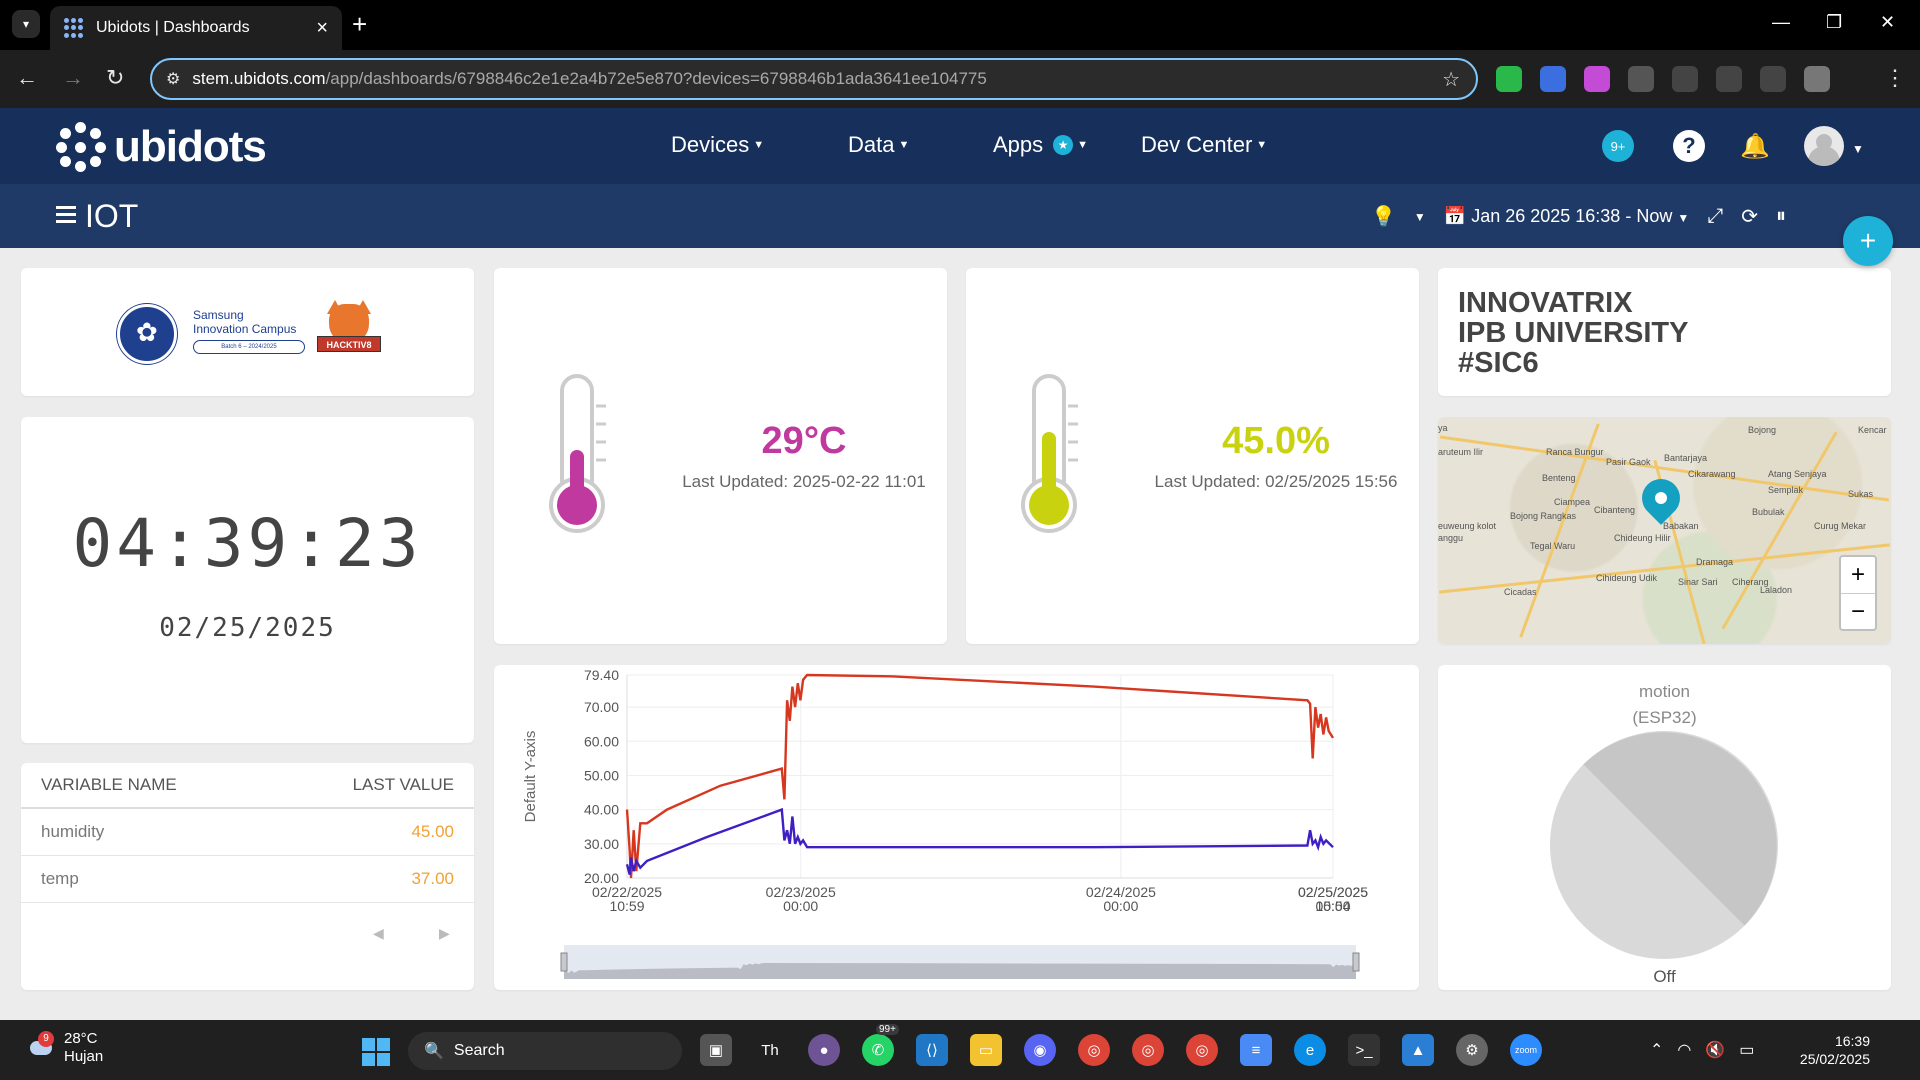 Image resolution: width=1920 pixels, height=1080 pixels. What do you see at coordinates (109, 785) in the screenshot?
I see `column-header-name: VARIABLE NAME` at bounding box center [109, 785].